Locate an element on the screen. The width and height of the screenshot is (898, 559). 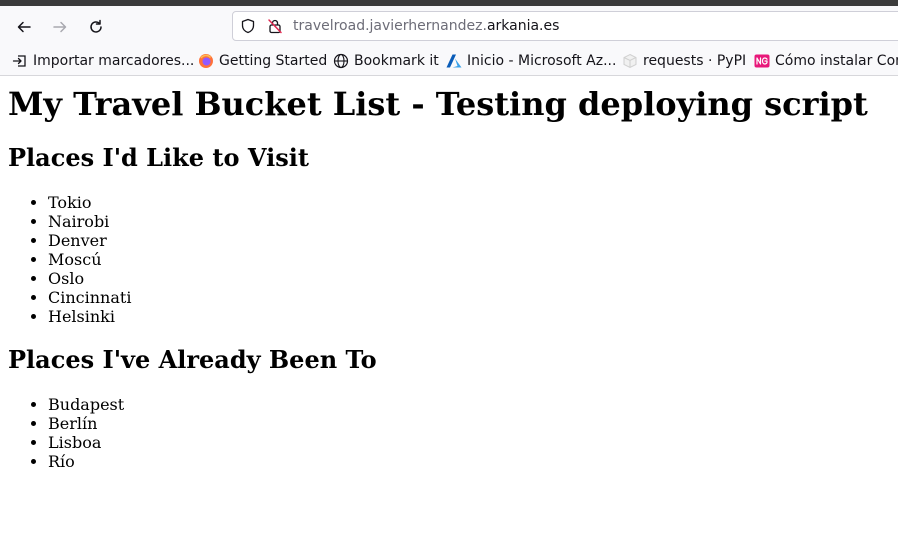
firefox-icon is located at coordinates (206, 61).